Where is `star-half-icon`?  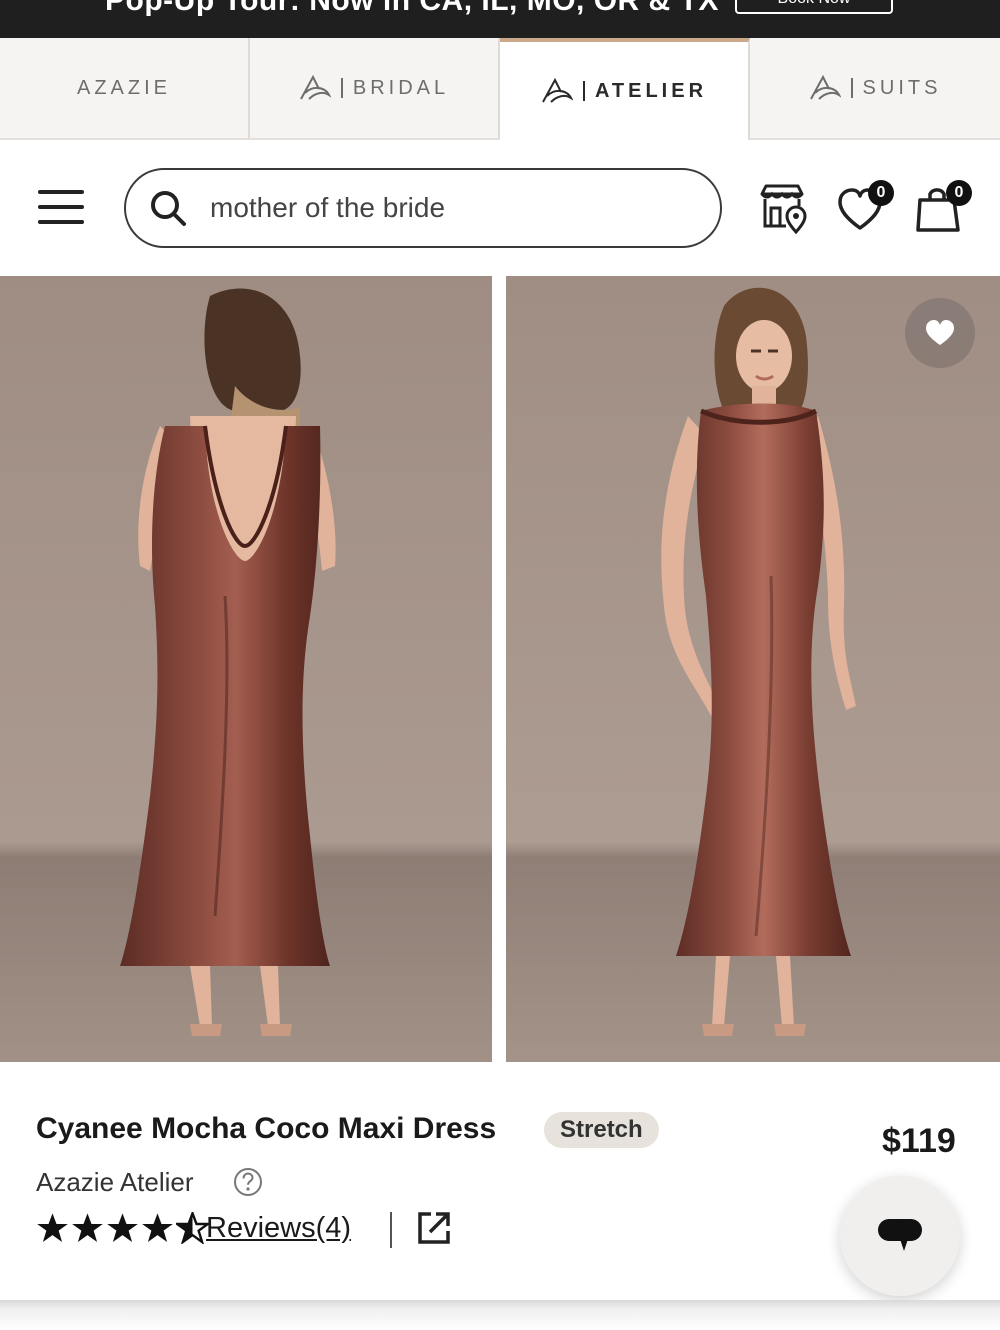
star-half-icon is located at coordinates (192, 1228).